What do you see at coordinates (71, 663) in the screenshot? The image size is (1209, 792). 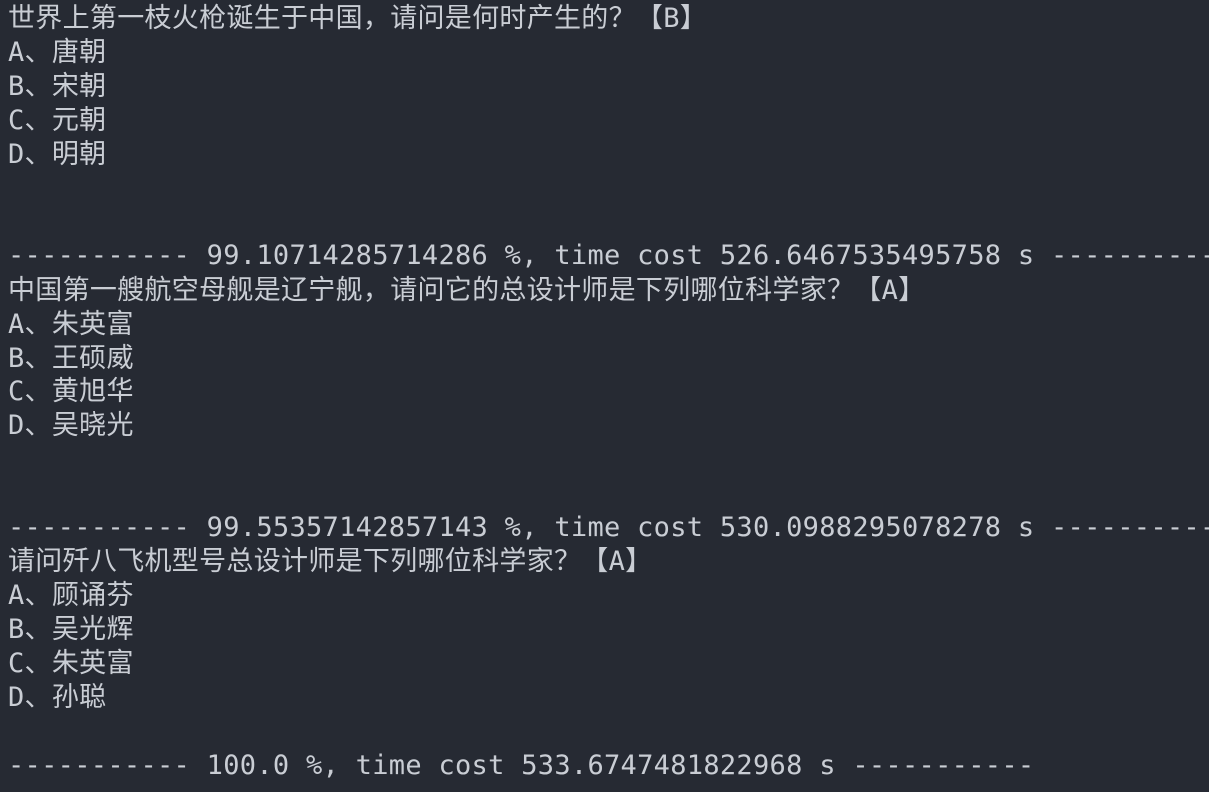 I see `option-line: C、朱英富` at bounding box center [71, 663].